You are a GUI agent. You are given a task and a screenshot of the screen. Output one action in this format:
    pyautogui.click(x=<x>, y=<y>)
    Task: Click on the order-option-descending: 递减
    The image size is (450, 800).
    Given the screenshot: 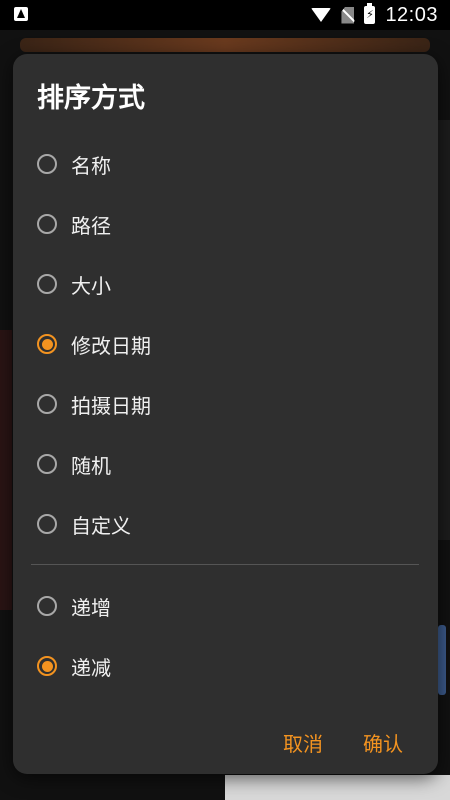 What is the action you would take?
    pyautogui.click(x=227, y=666)
    